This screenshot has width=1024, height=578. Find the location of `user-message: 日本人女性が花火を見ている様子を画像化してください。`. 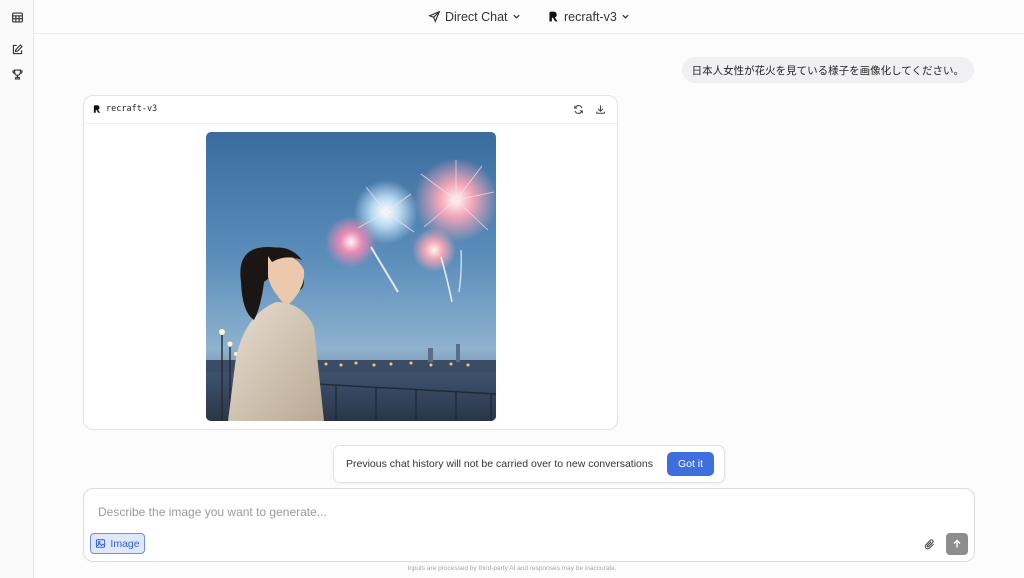

user-message: 日本人女性が花火を見ている様子を画像化してください。 is located at coordinates (827, 70).